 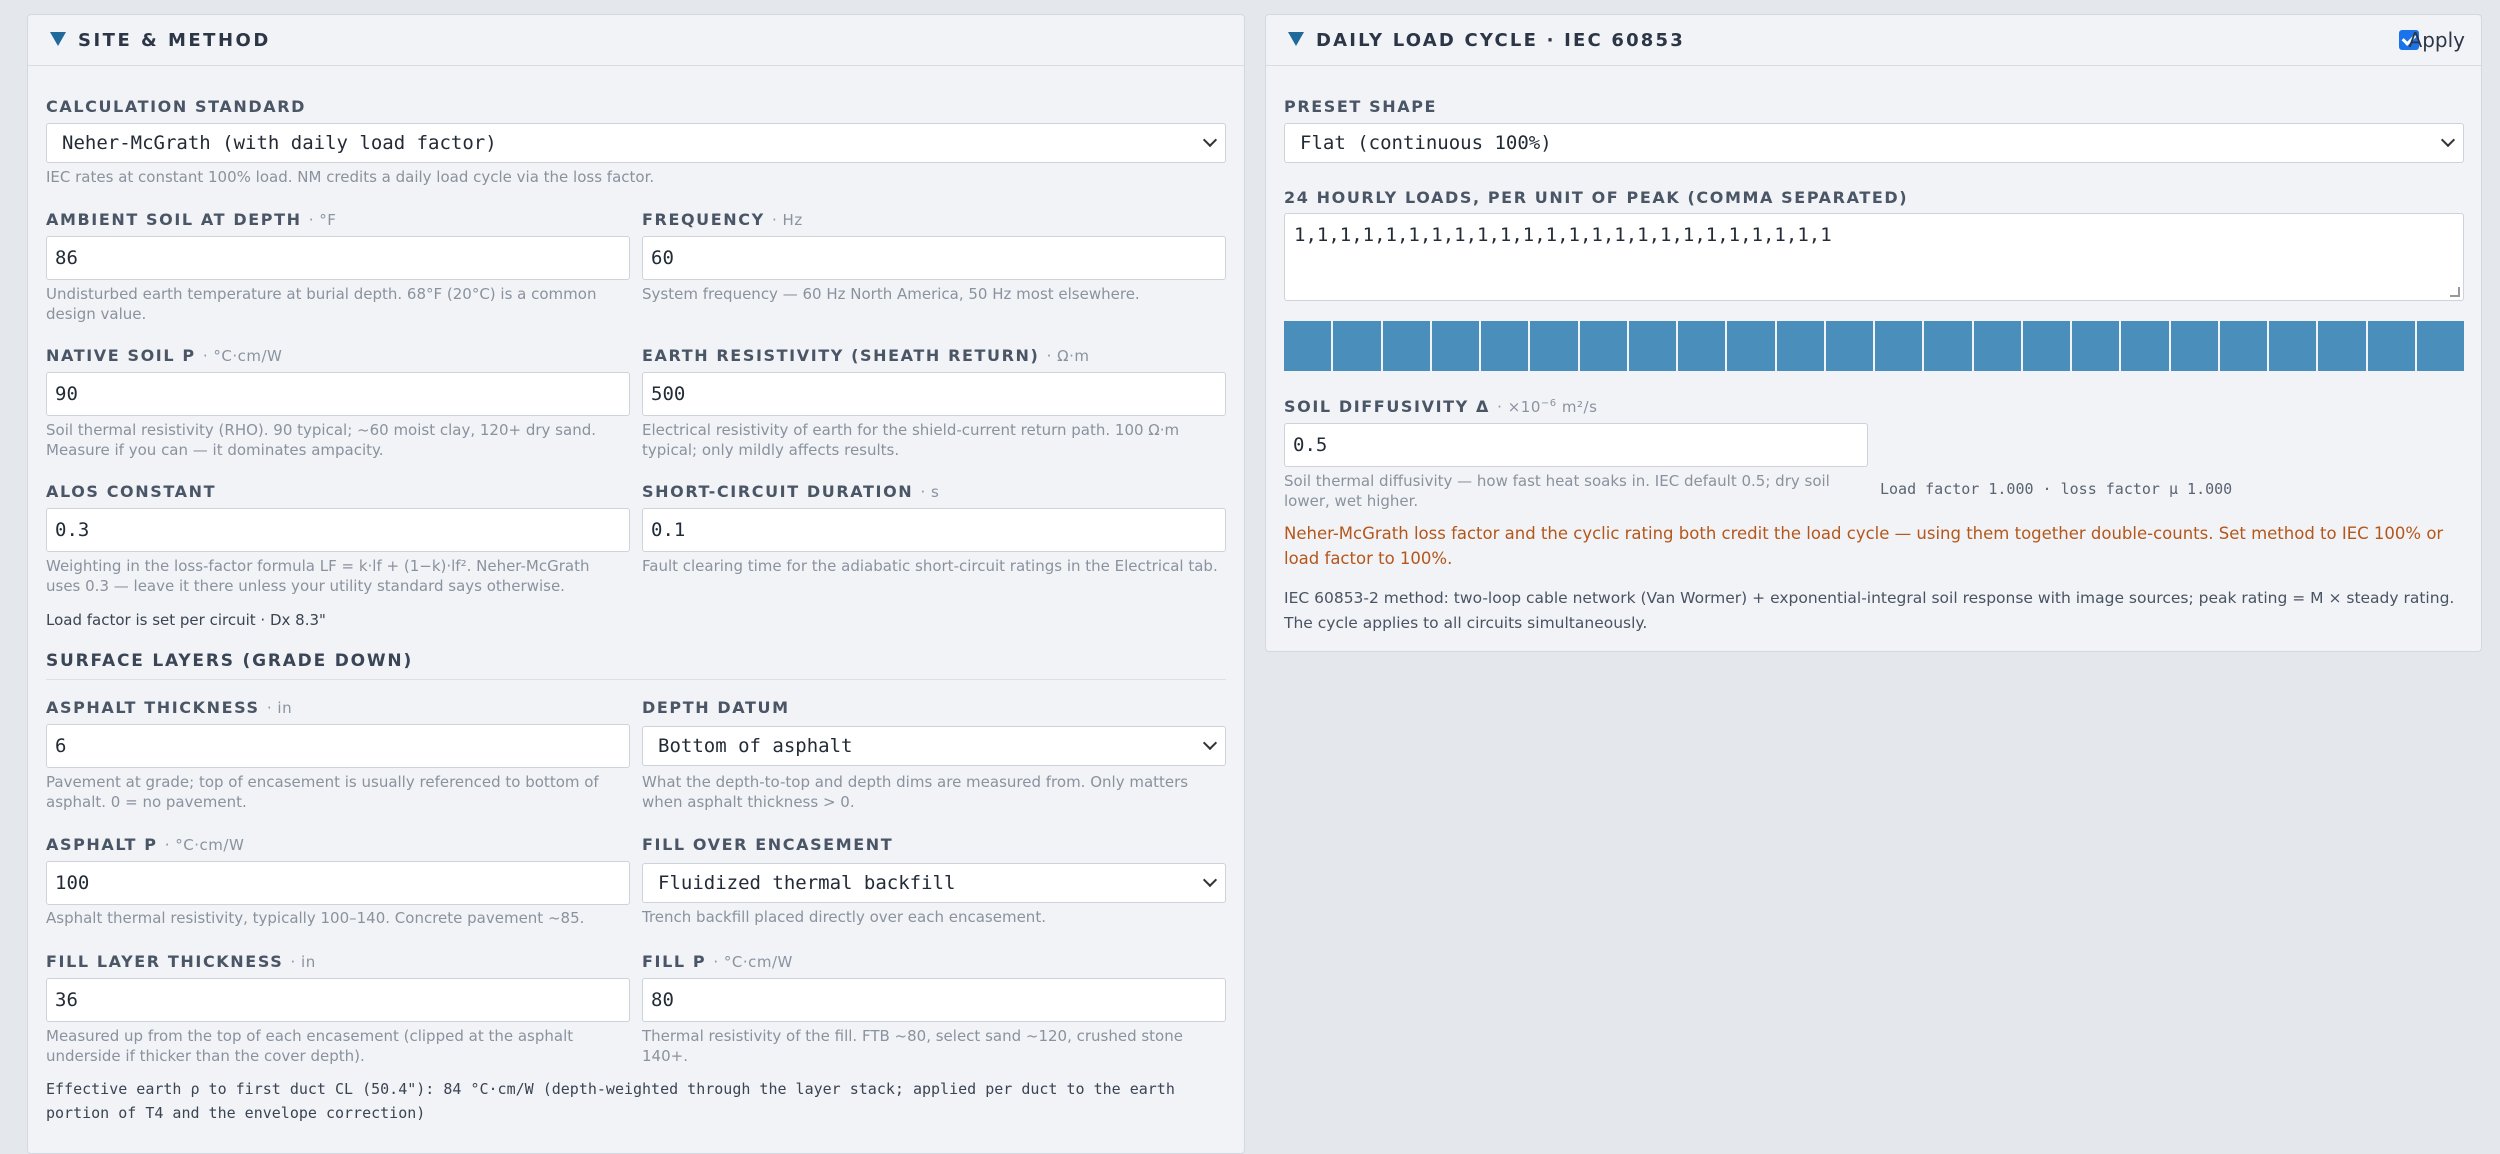 I want to click on load-cycle-header: DAILY LOAD CYCLE · IEC 60853 Apply, so click(x=1873, y=40).